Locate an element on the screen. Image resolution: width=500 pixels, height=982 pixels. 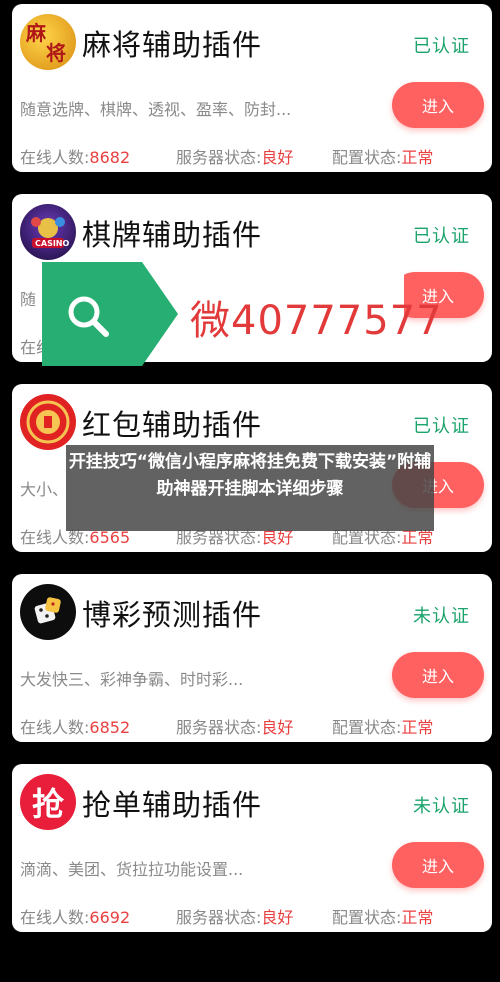
article-caption: 开挂技巧“微信小程序麻将挂免费下载安装”附辅助神器开挂脚本详细步骤 is located at coordinates (250, 488).